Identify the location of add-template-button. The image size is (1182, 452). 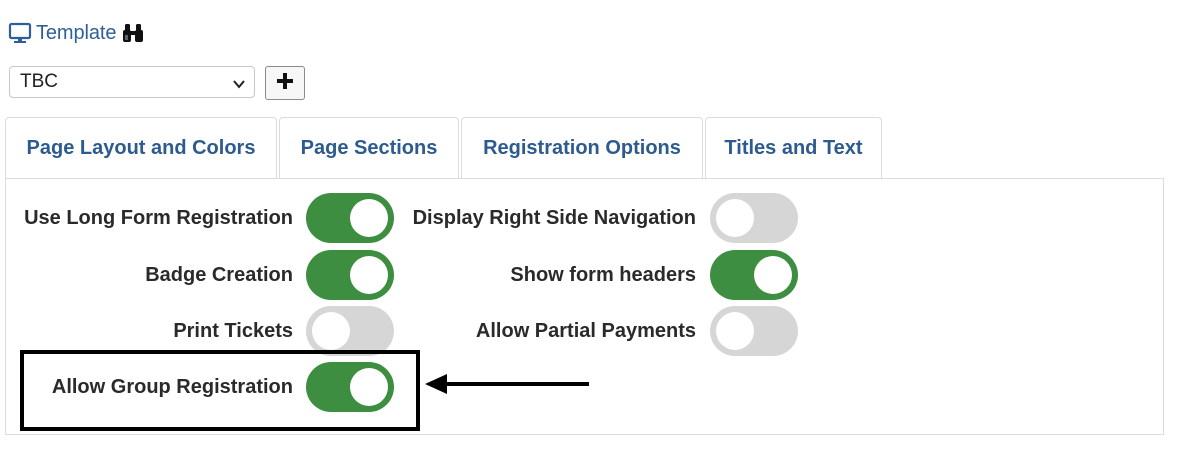
(285, 83).